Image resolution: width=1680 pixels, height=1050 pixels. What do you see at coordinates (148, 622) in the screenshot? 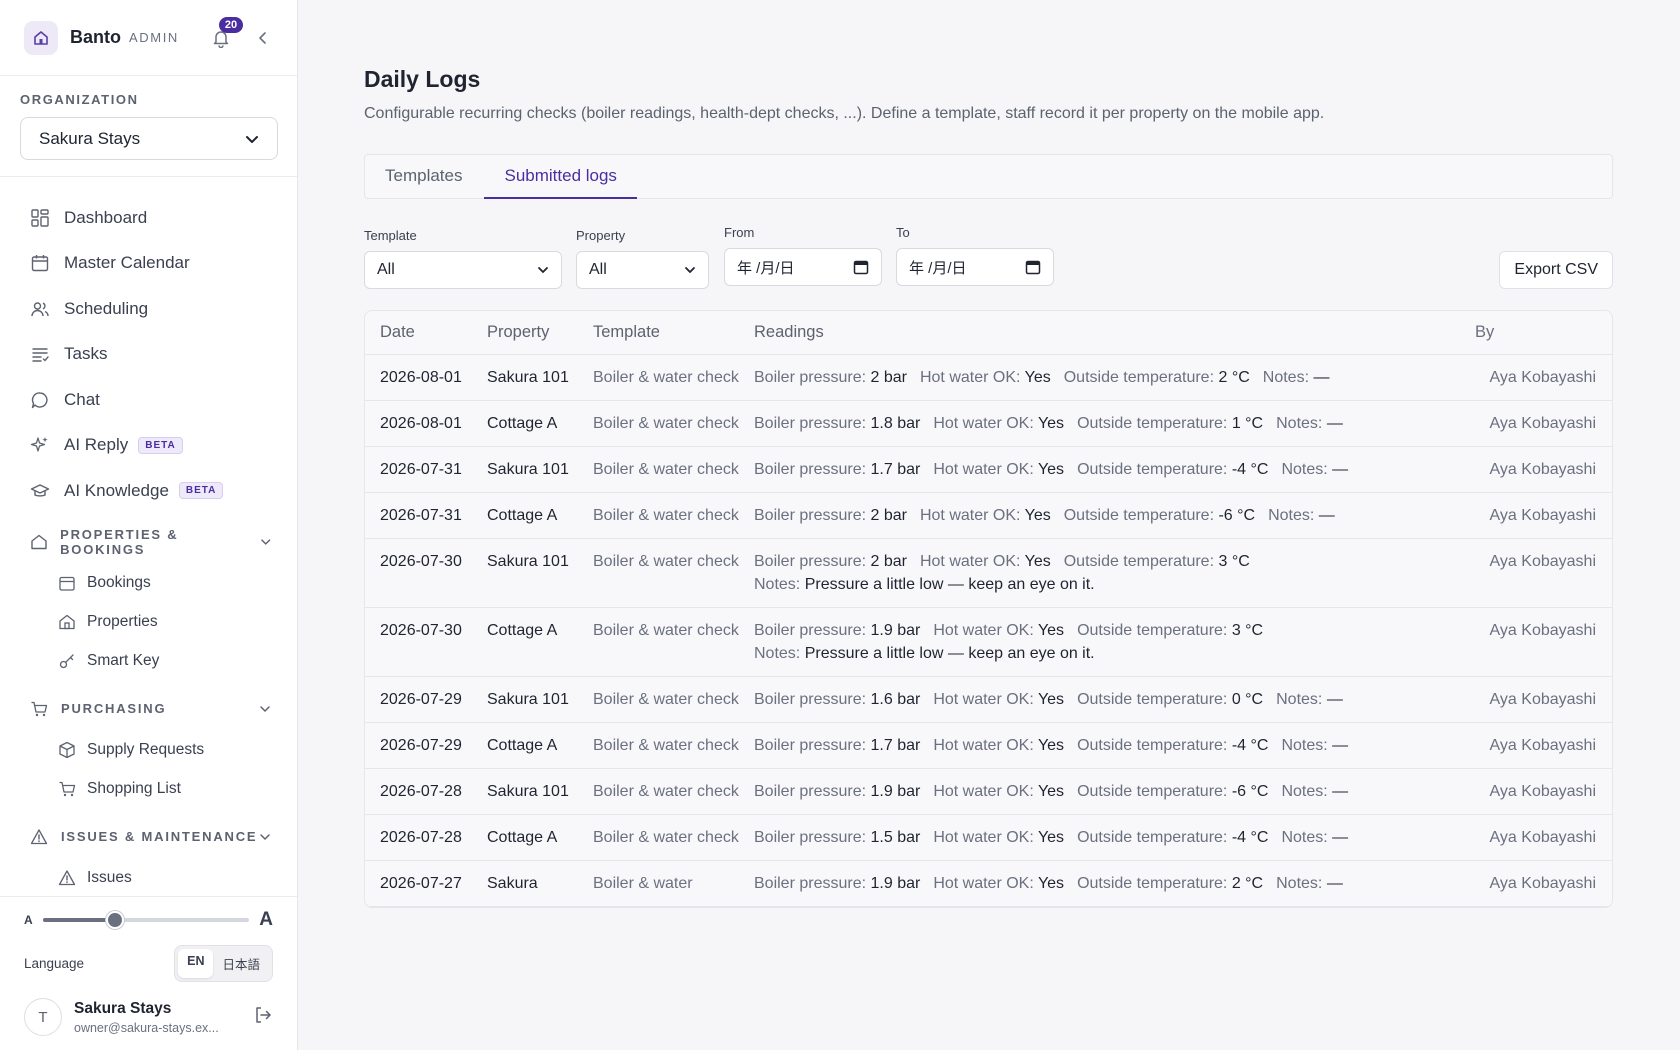
I see `sidebar-item-properties: Properties` at bounding box center [148, 622].